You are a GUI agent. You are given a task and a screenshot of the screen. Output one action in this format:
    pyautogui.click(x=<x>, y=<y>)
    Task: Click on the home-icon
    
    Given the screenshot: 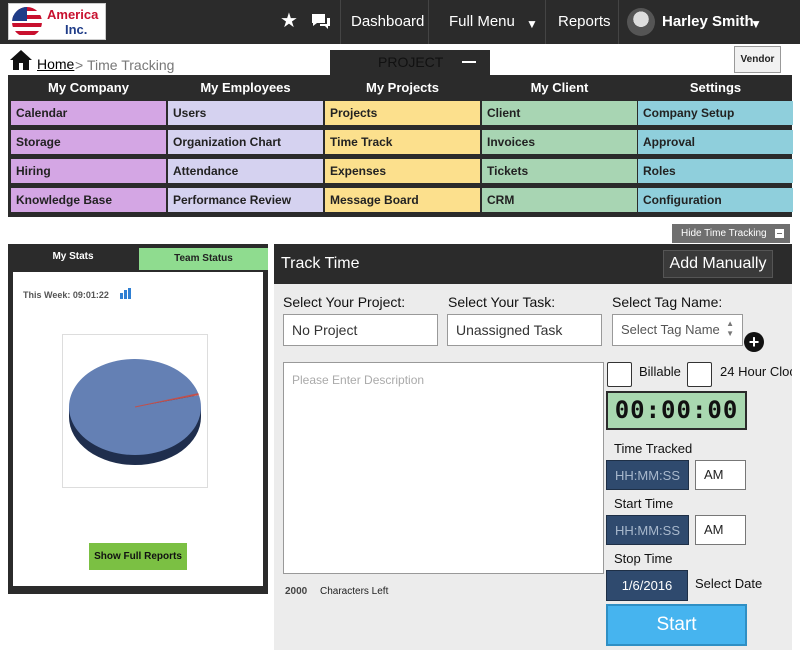 What is the action you would take?
    pyautogui.click(x=21, y=60)
    